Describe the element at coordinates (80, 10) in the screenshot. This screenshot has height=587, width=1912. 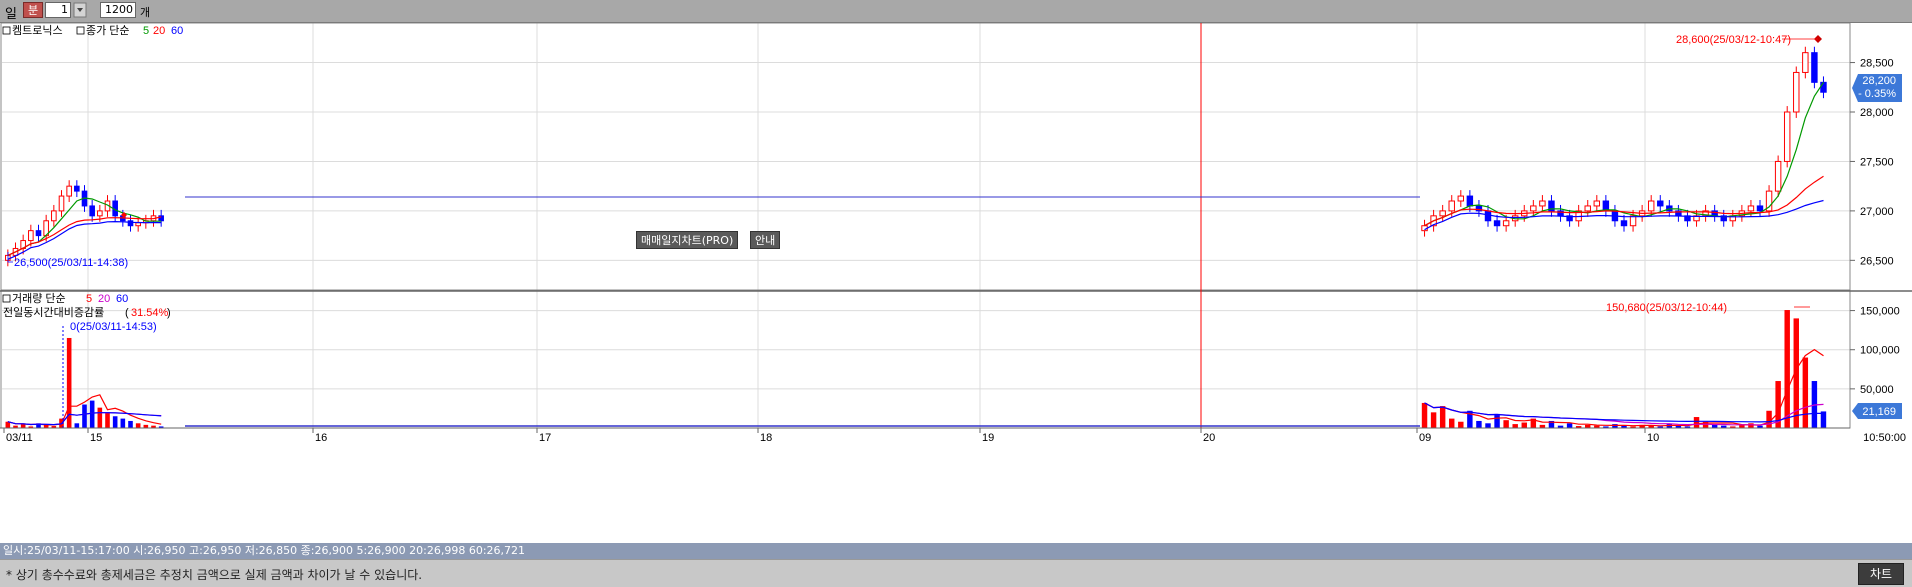
I see `interval-stepper-icon` at that location.